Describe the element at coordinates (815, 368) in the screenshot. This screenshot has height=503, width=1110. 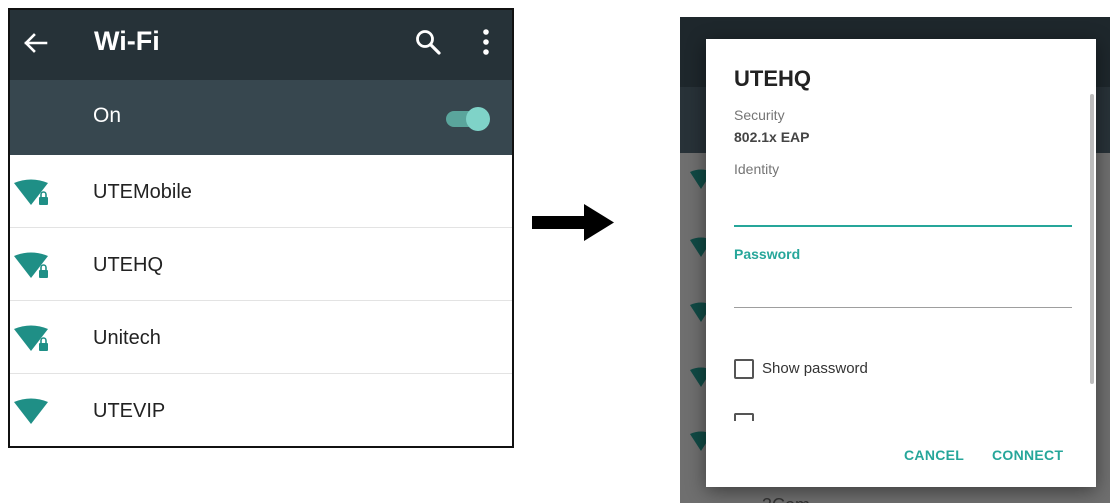
I see `show-password-label: Show password` at that location.